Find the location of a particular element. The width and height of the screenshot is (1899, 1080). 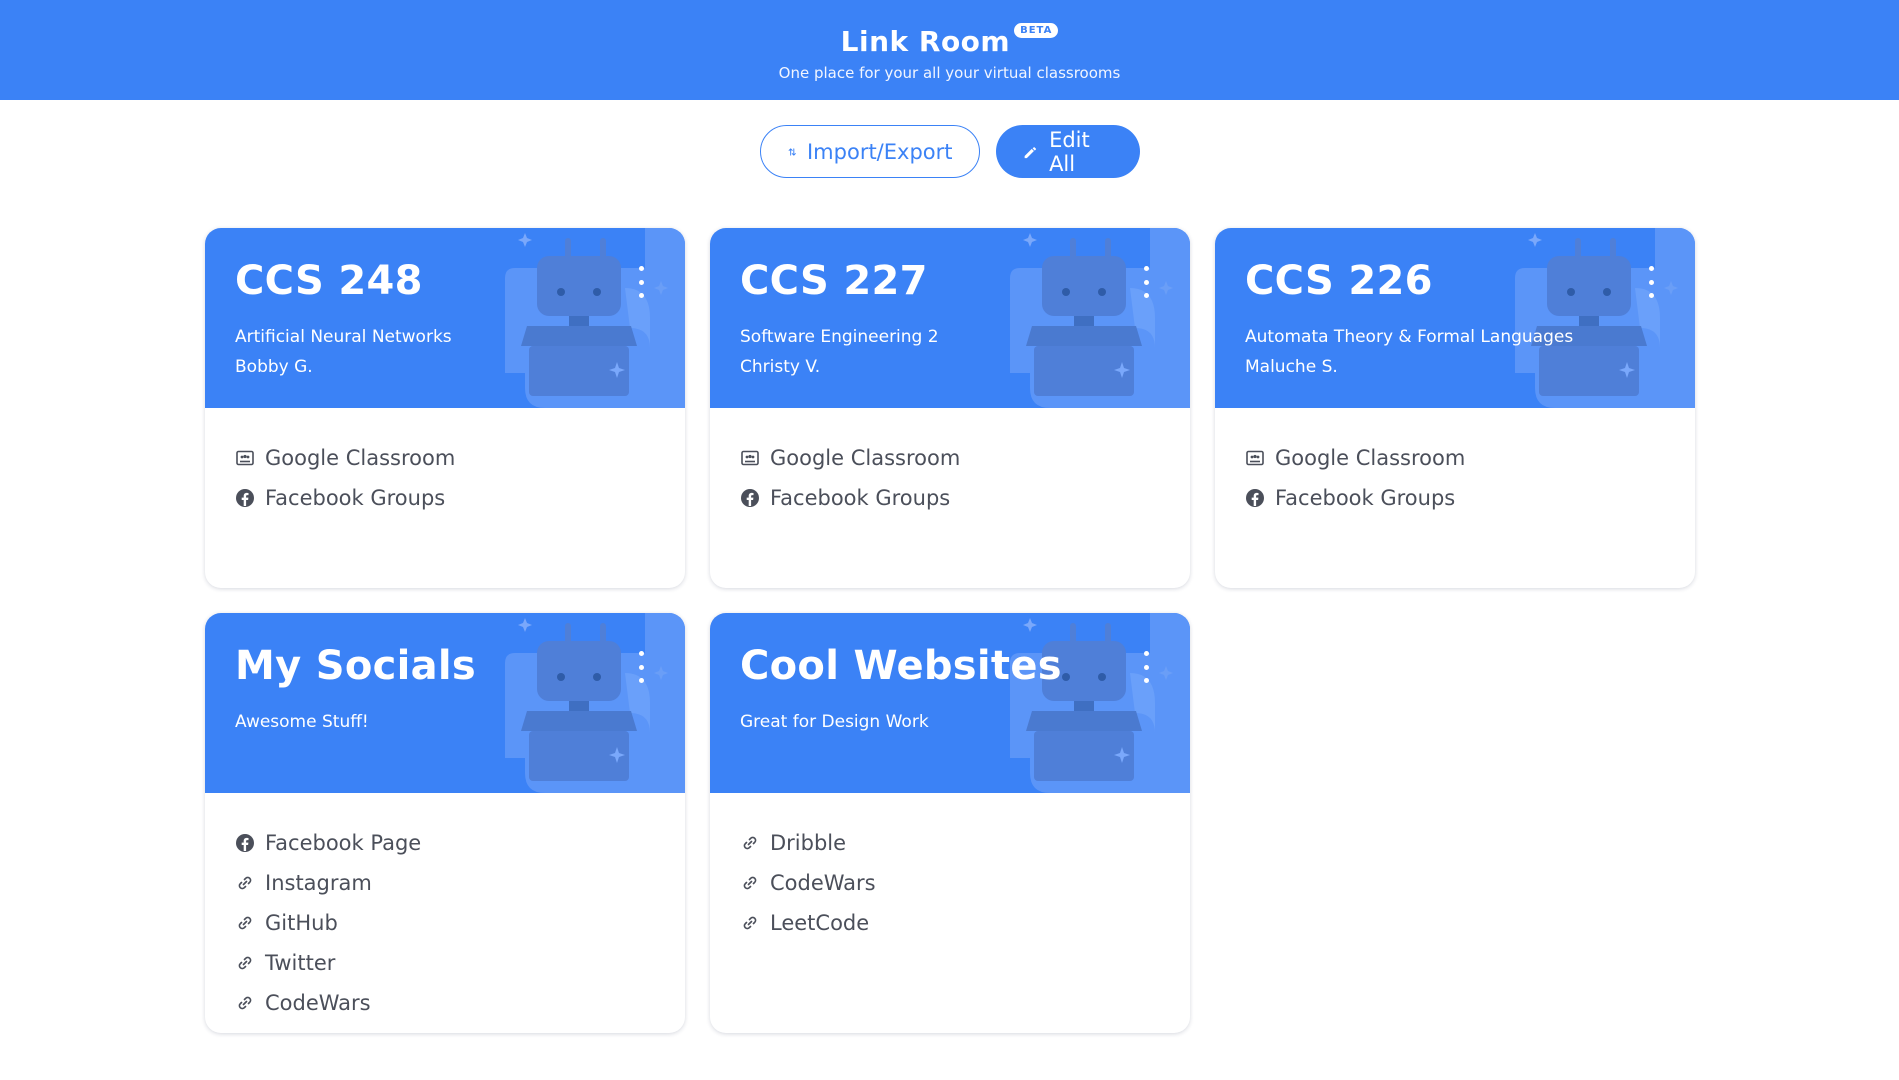

edit-all-label: Edit All is located at coordinates (1069, 151).